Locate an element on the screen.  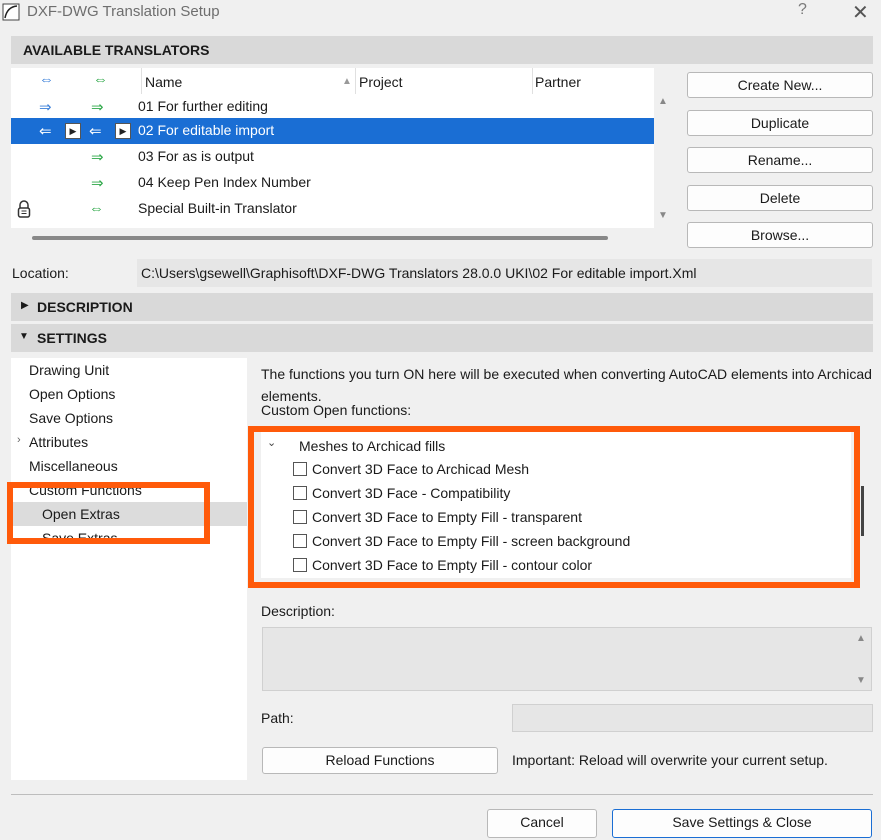
description-section-header: ▶ DESCRIPTION is located at coordinates (442, 307).